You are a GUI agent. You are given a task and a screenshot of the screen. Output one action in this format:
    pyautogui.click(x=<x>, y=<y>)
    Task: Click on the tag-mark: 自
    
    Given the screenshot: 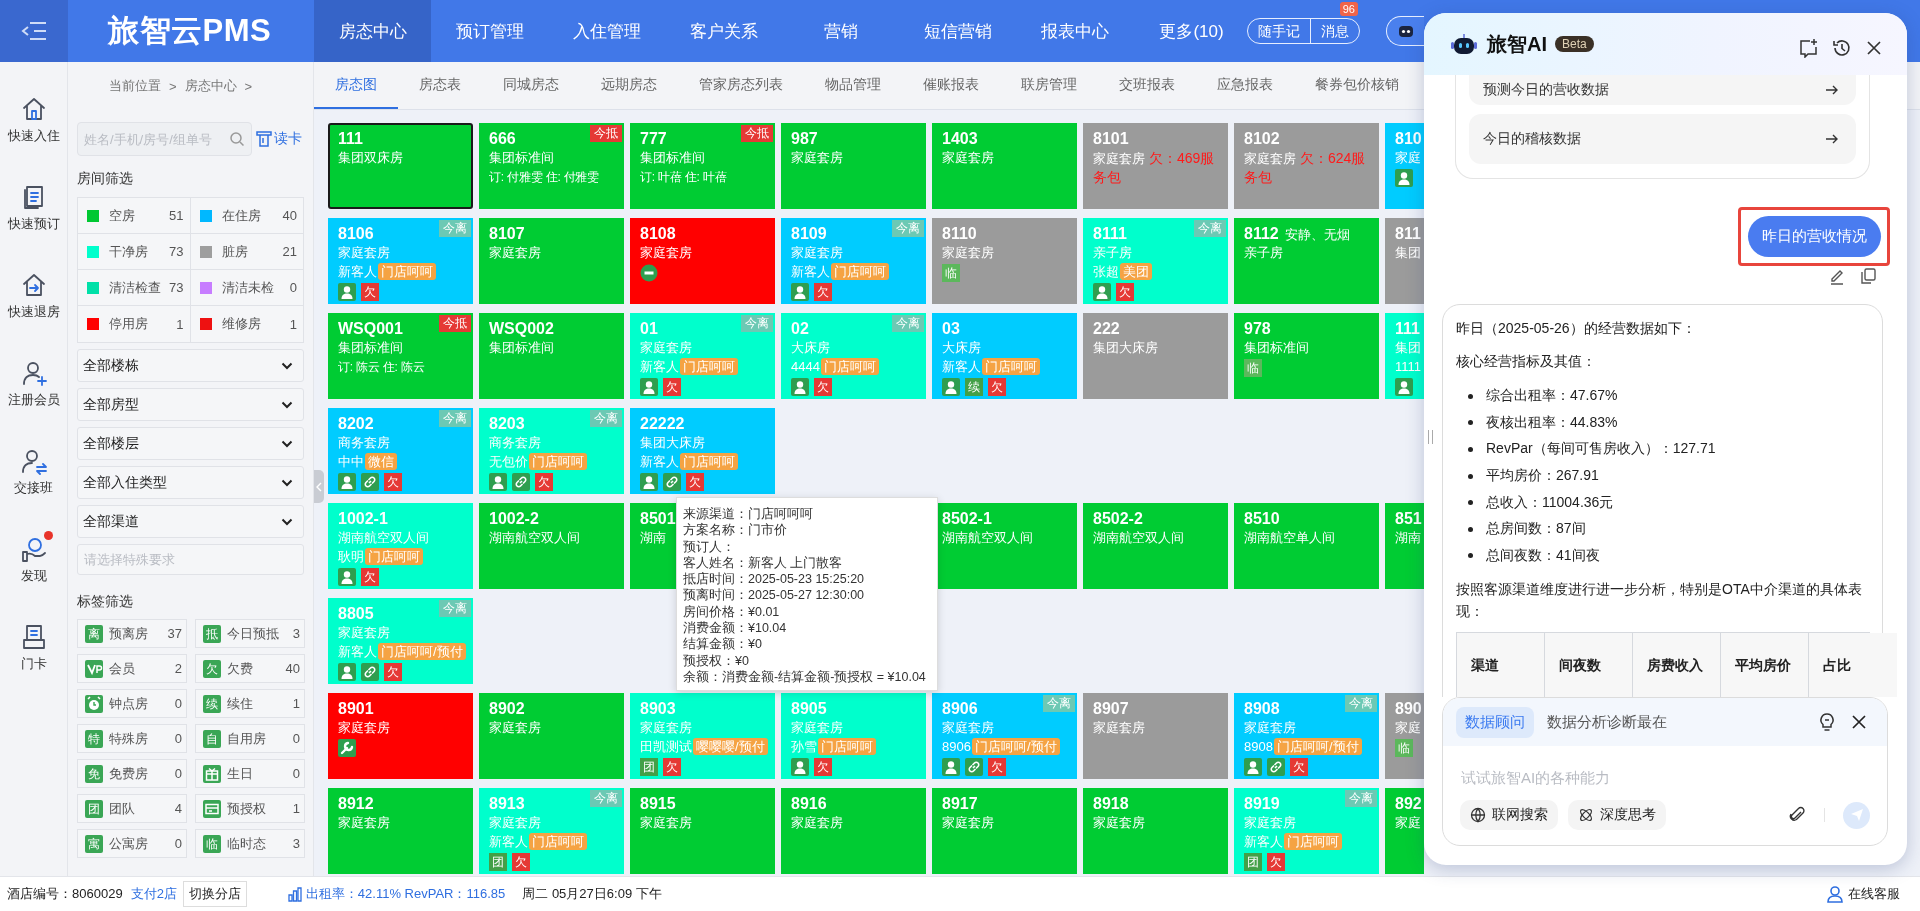 What is the action you would take?
    pyautogui.click(x=212, y=738)
    